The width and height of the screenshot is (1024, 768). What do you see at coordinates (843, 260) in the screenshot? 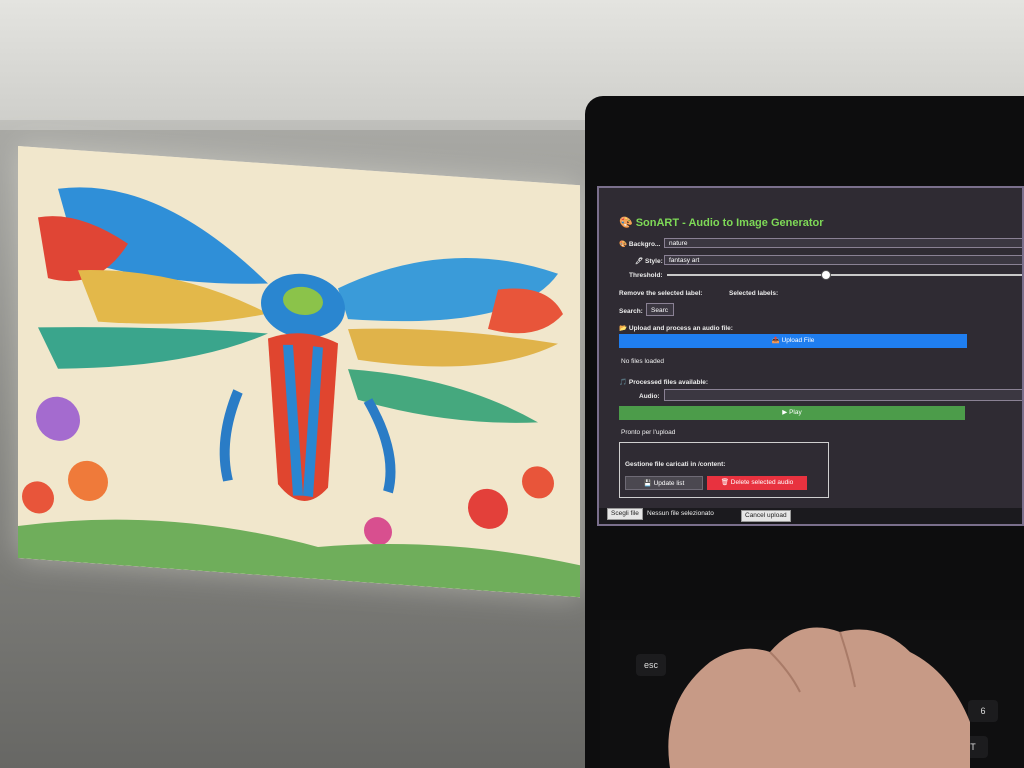
I see `style-dropdown: fantasy art` at bounding box center [843, 260].